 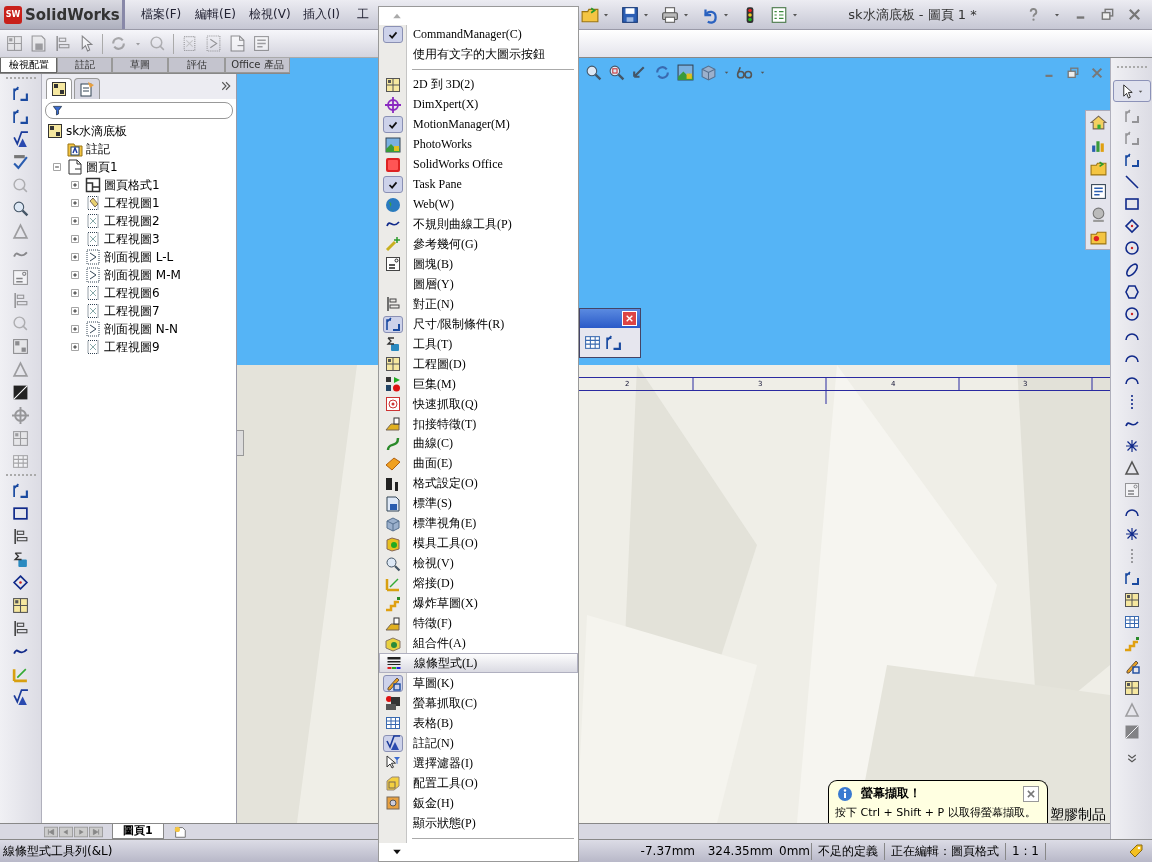 What do you see at coordinates (478, 364) in the screenshot?
I see `menu-item: 工程圖(D)` at bounding box center [478, 364].